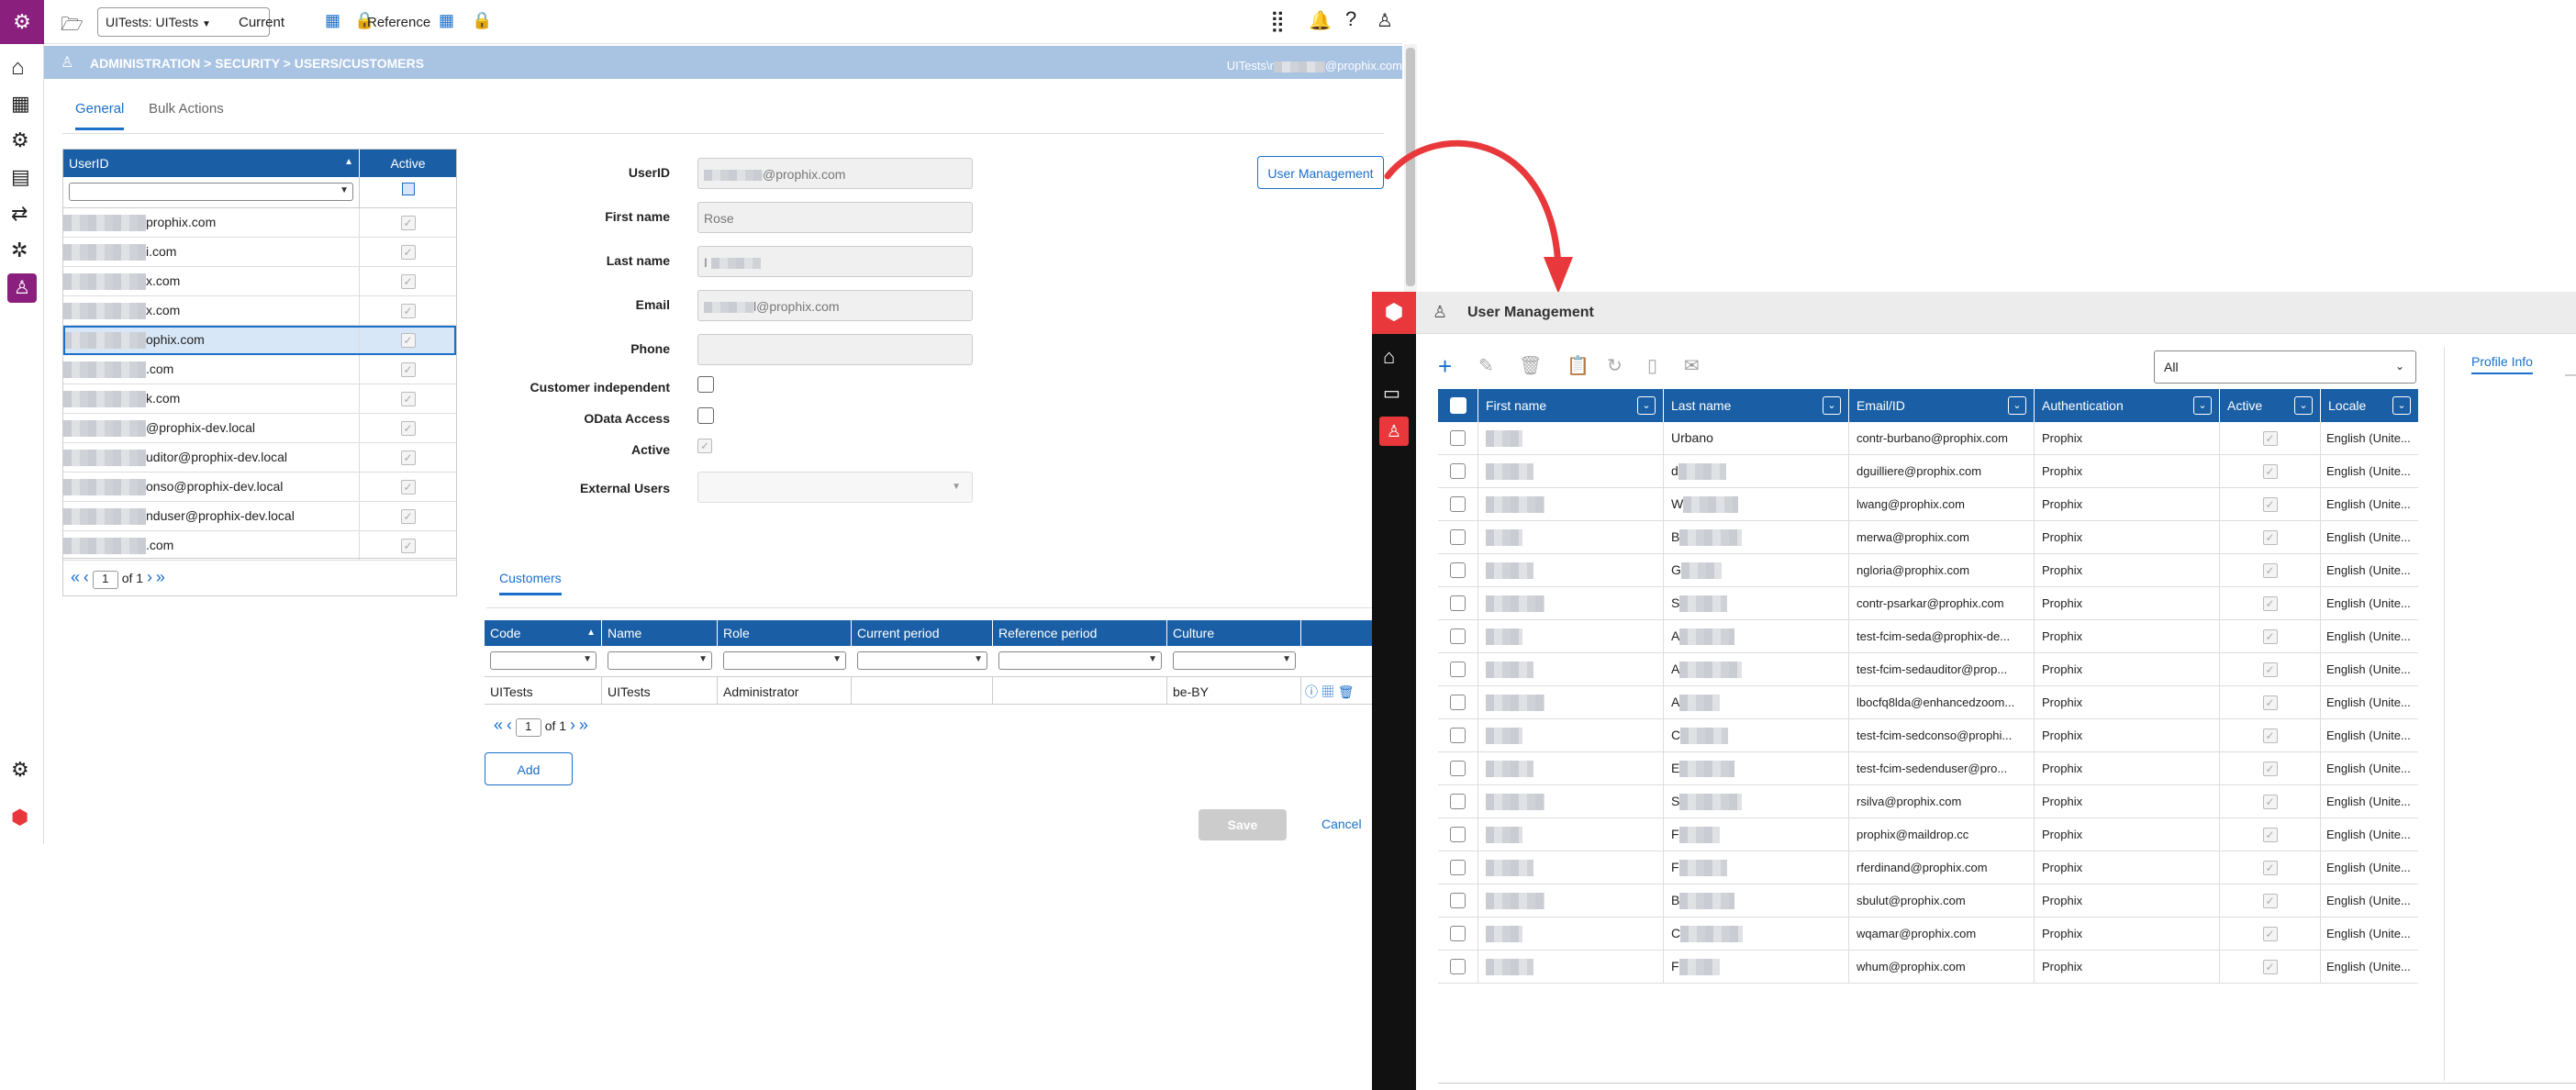 Image resolution: width=2576 pixels, height=1090 pixels. Describe the element at coordinates (149, 577) in the screenshot. I see `next-page-icon: ›` at that location.